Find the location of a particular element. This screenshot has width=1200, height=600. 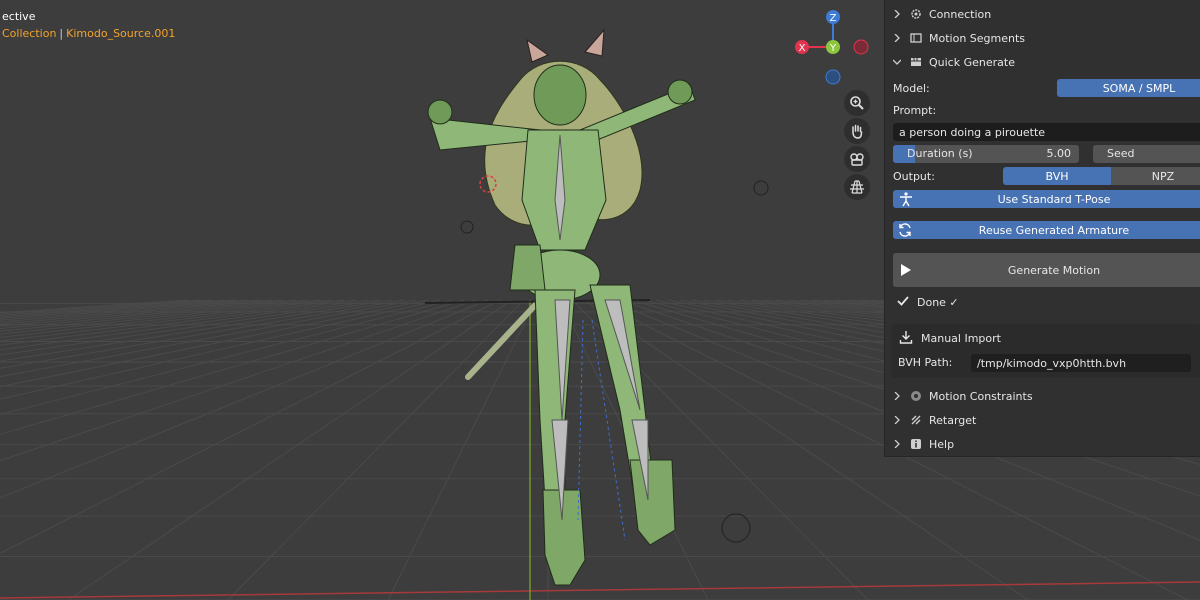

hand-pan-icon is located at coordinates (857, 131).